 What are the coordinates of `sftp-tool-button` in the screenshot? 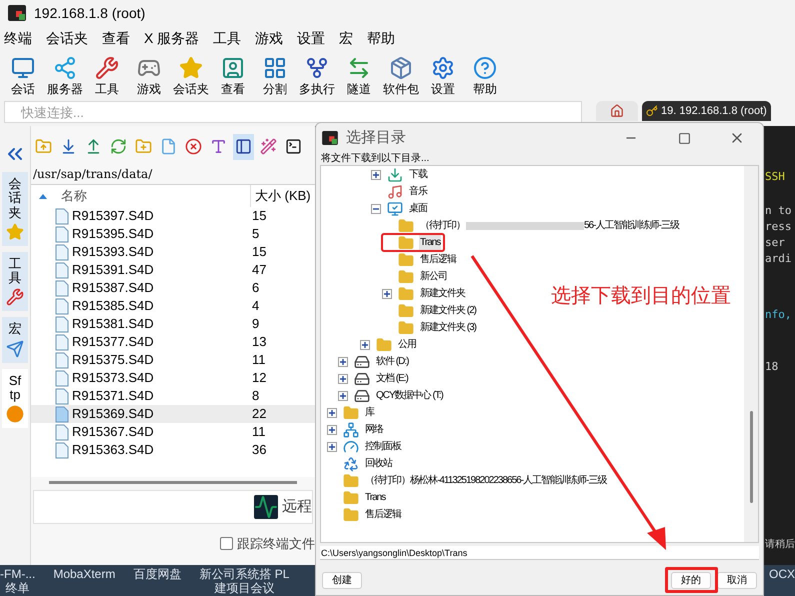 It's located at (243, 147).